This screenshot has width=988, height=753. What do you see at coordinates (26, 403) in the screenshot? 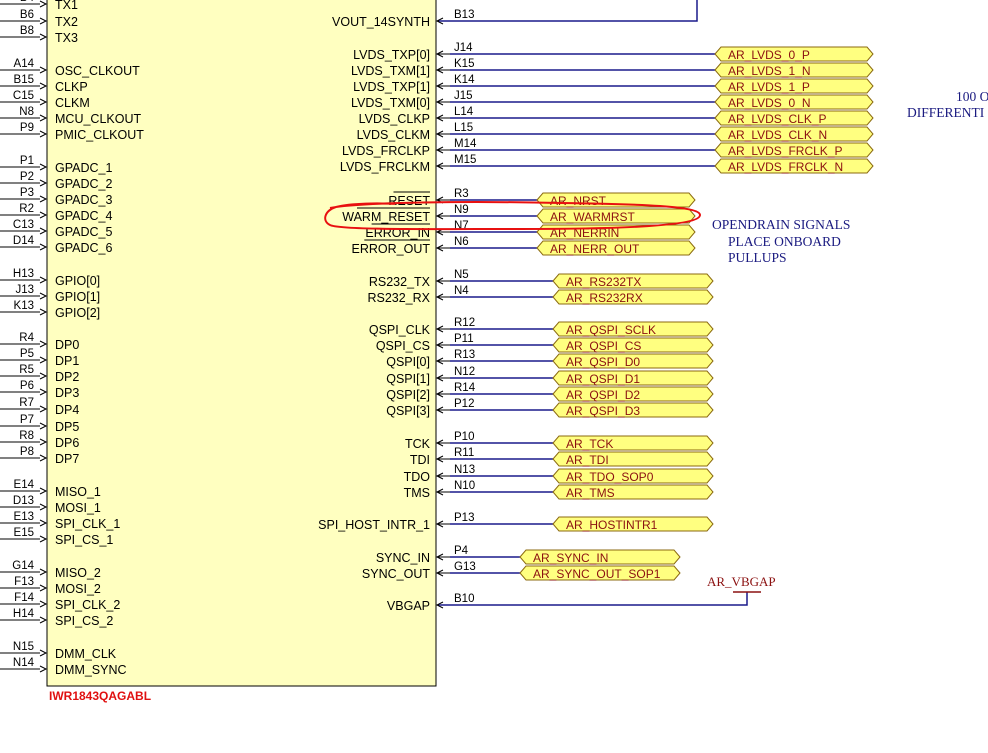
I see `left-pin-ball: R7` at bounding box center [26, 403].